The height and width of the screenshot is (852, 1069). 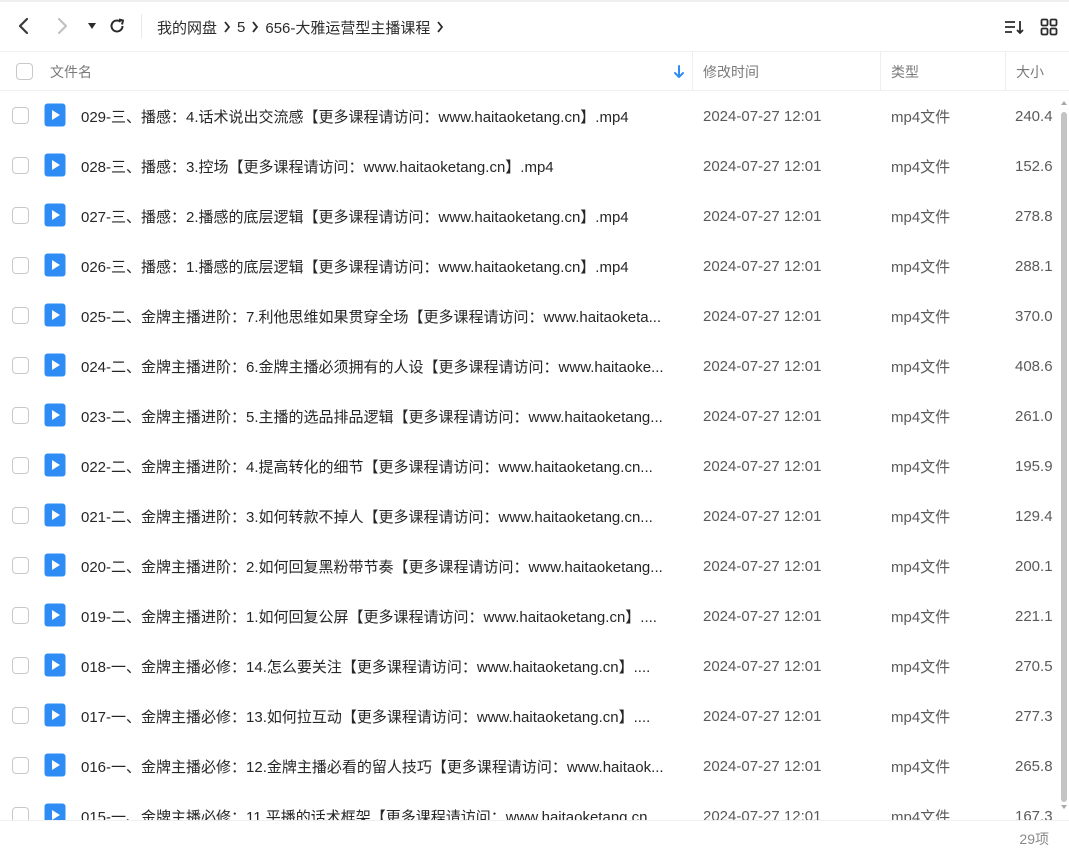 I want to click on item-count: 29项, so click(x=1034, y=839).